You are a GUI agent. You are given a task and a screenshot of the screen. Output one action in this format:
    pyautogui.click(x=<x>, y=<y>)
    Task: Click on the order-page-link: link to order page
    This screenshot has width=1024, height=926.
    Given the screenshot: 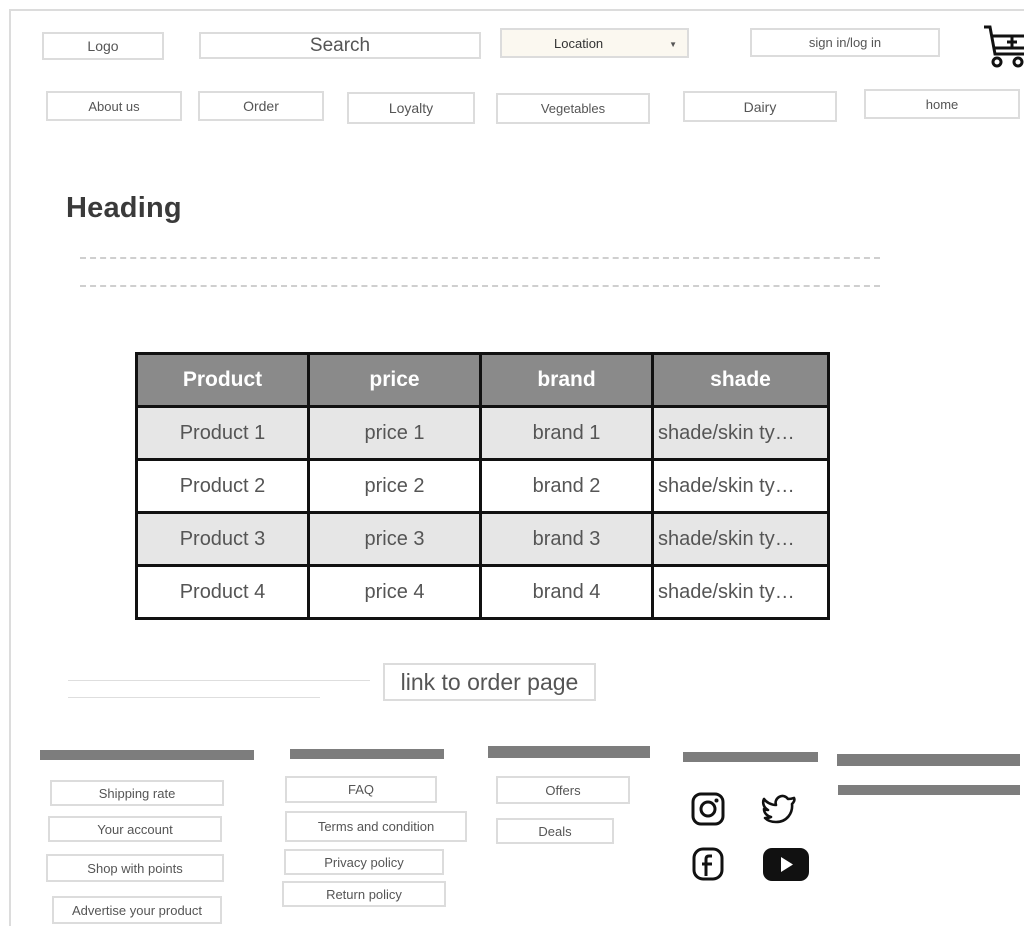 What is the action you would take?
    pyautogui.click(x=489, y=682)
    